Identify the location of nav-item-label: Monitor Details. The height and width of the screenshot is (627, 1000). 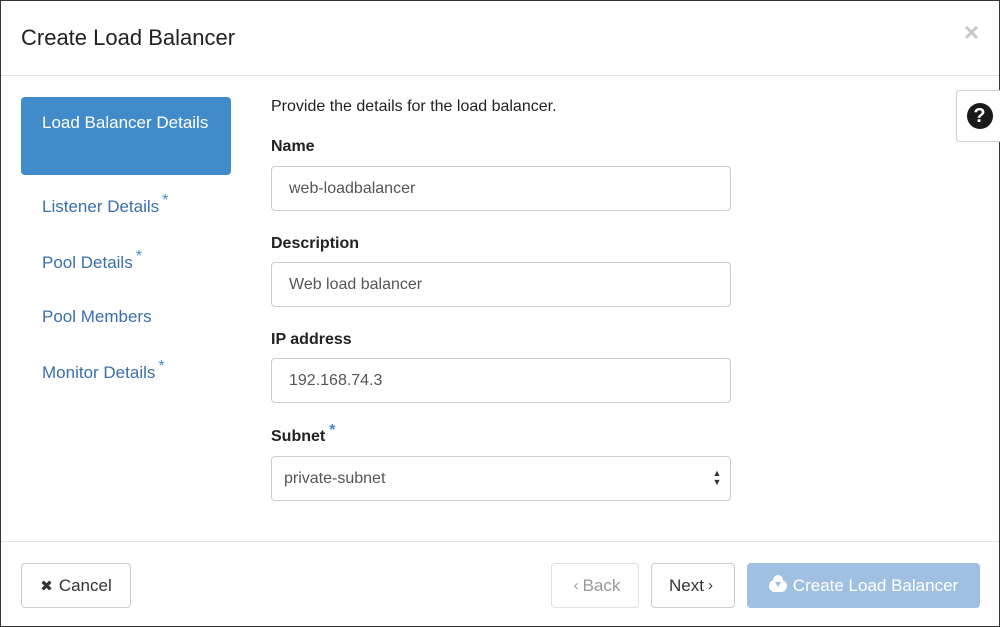
(99, 372).